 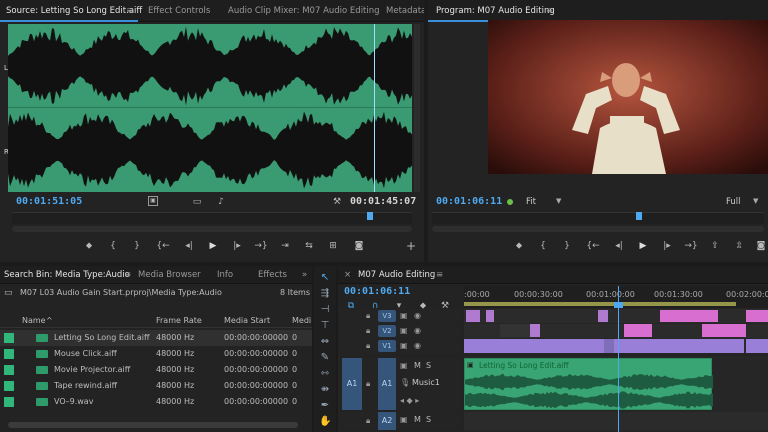 I want to click on tab-metadata: Metadata, so click(x=405, y=11).